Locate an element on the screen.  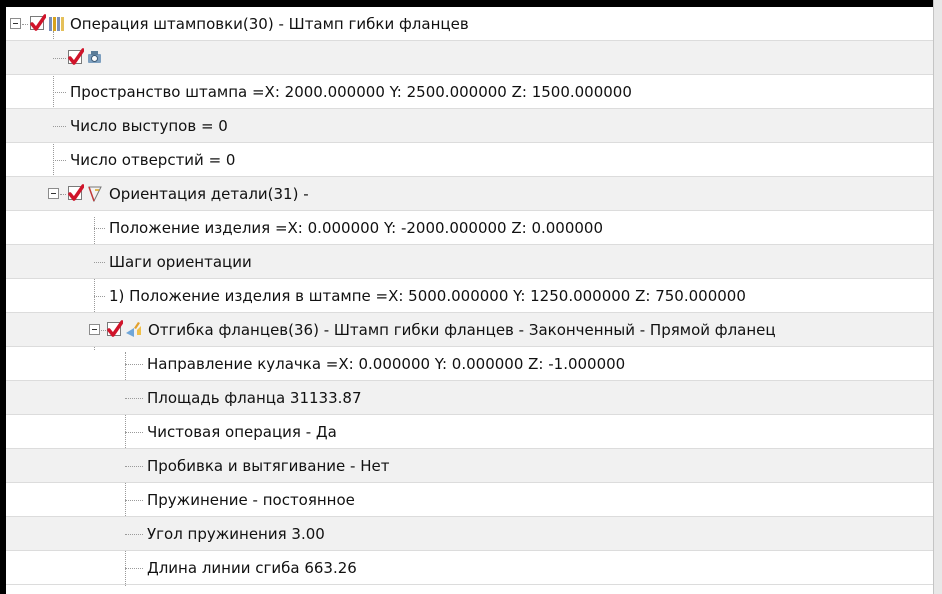
tree-row-springback: Пружинение - постоянное is located at coordinates (469, 500).